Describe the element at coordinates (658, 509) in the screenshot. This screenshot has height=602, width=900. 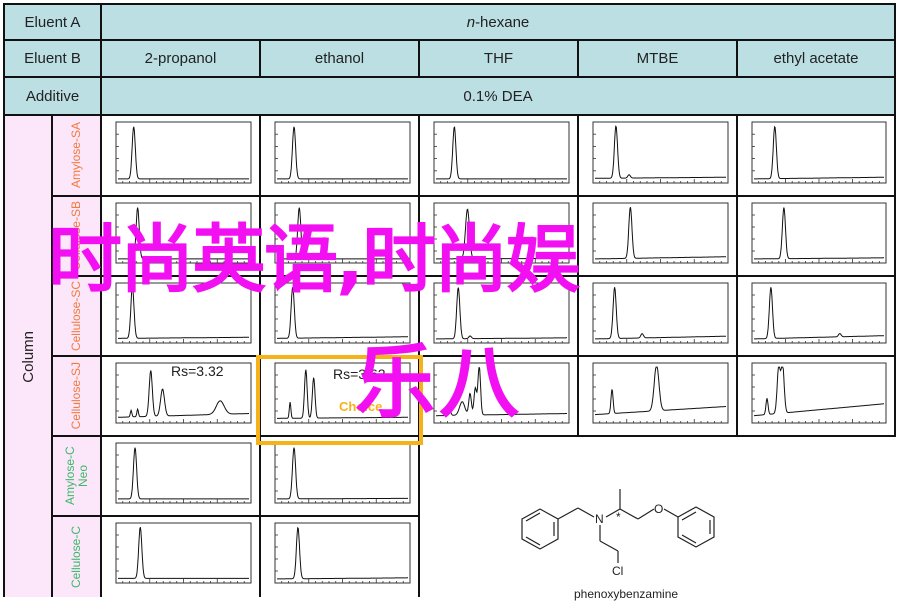
I see `atom-o: O` at that location.